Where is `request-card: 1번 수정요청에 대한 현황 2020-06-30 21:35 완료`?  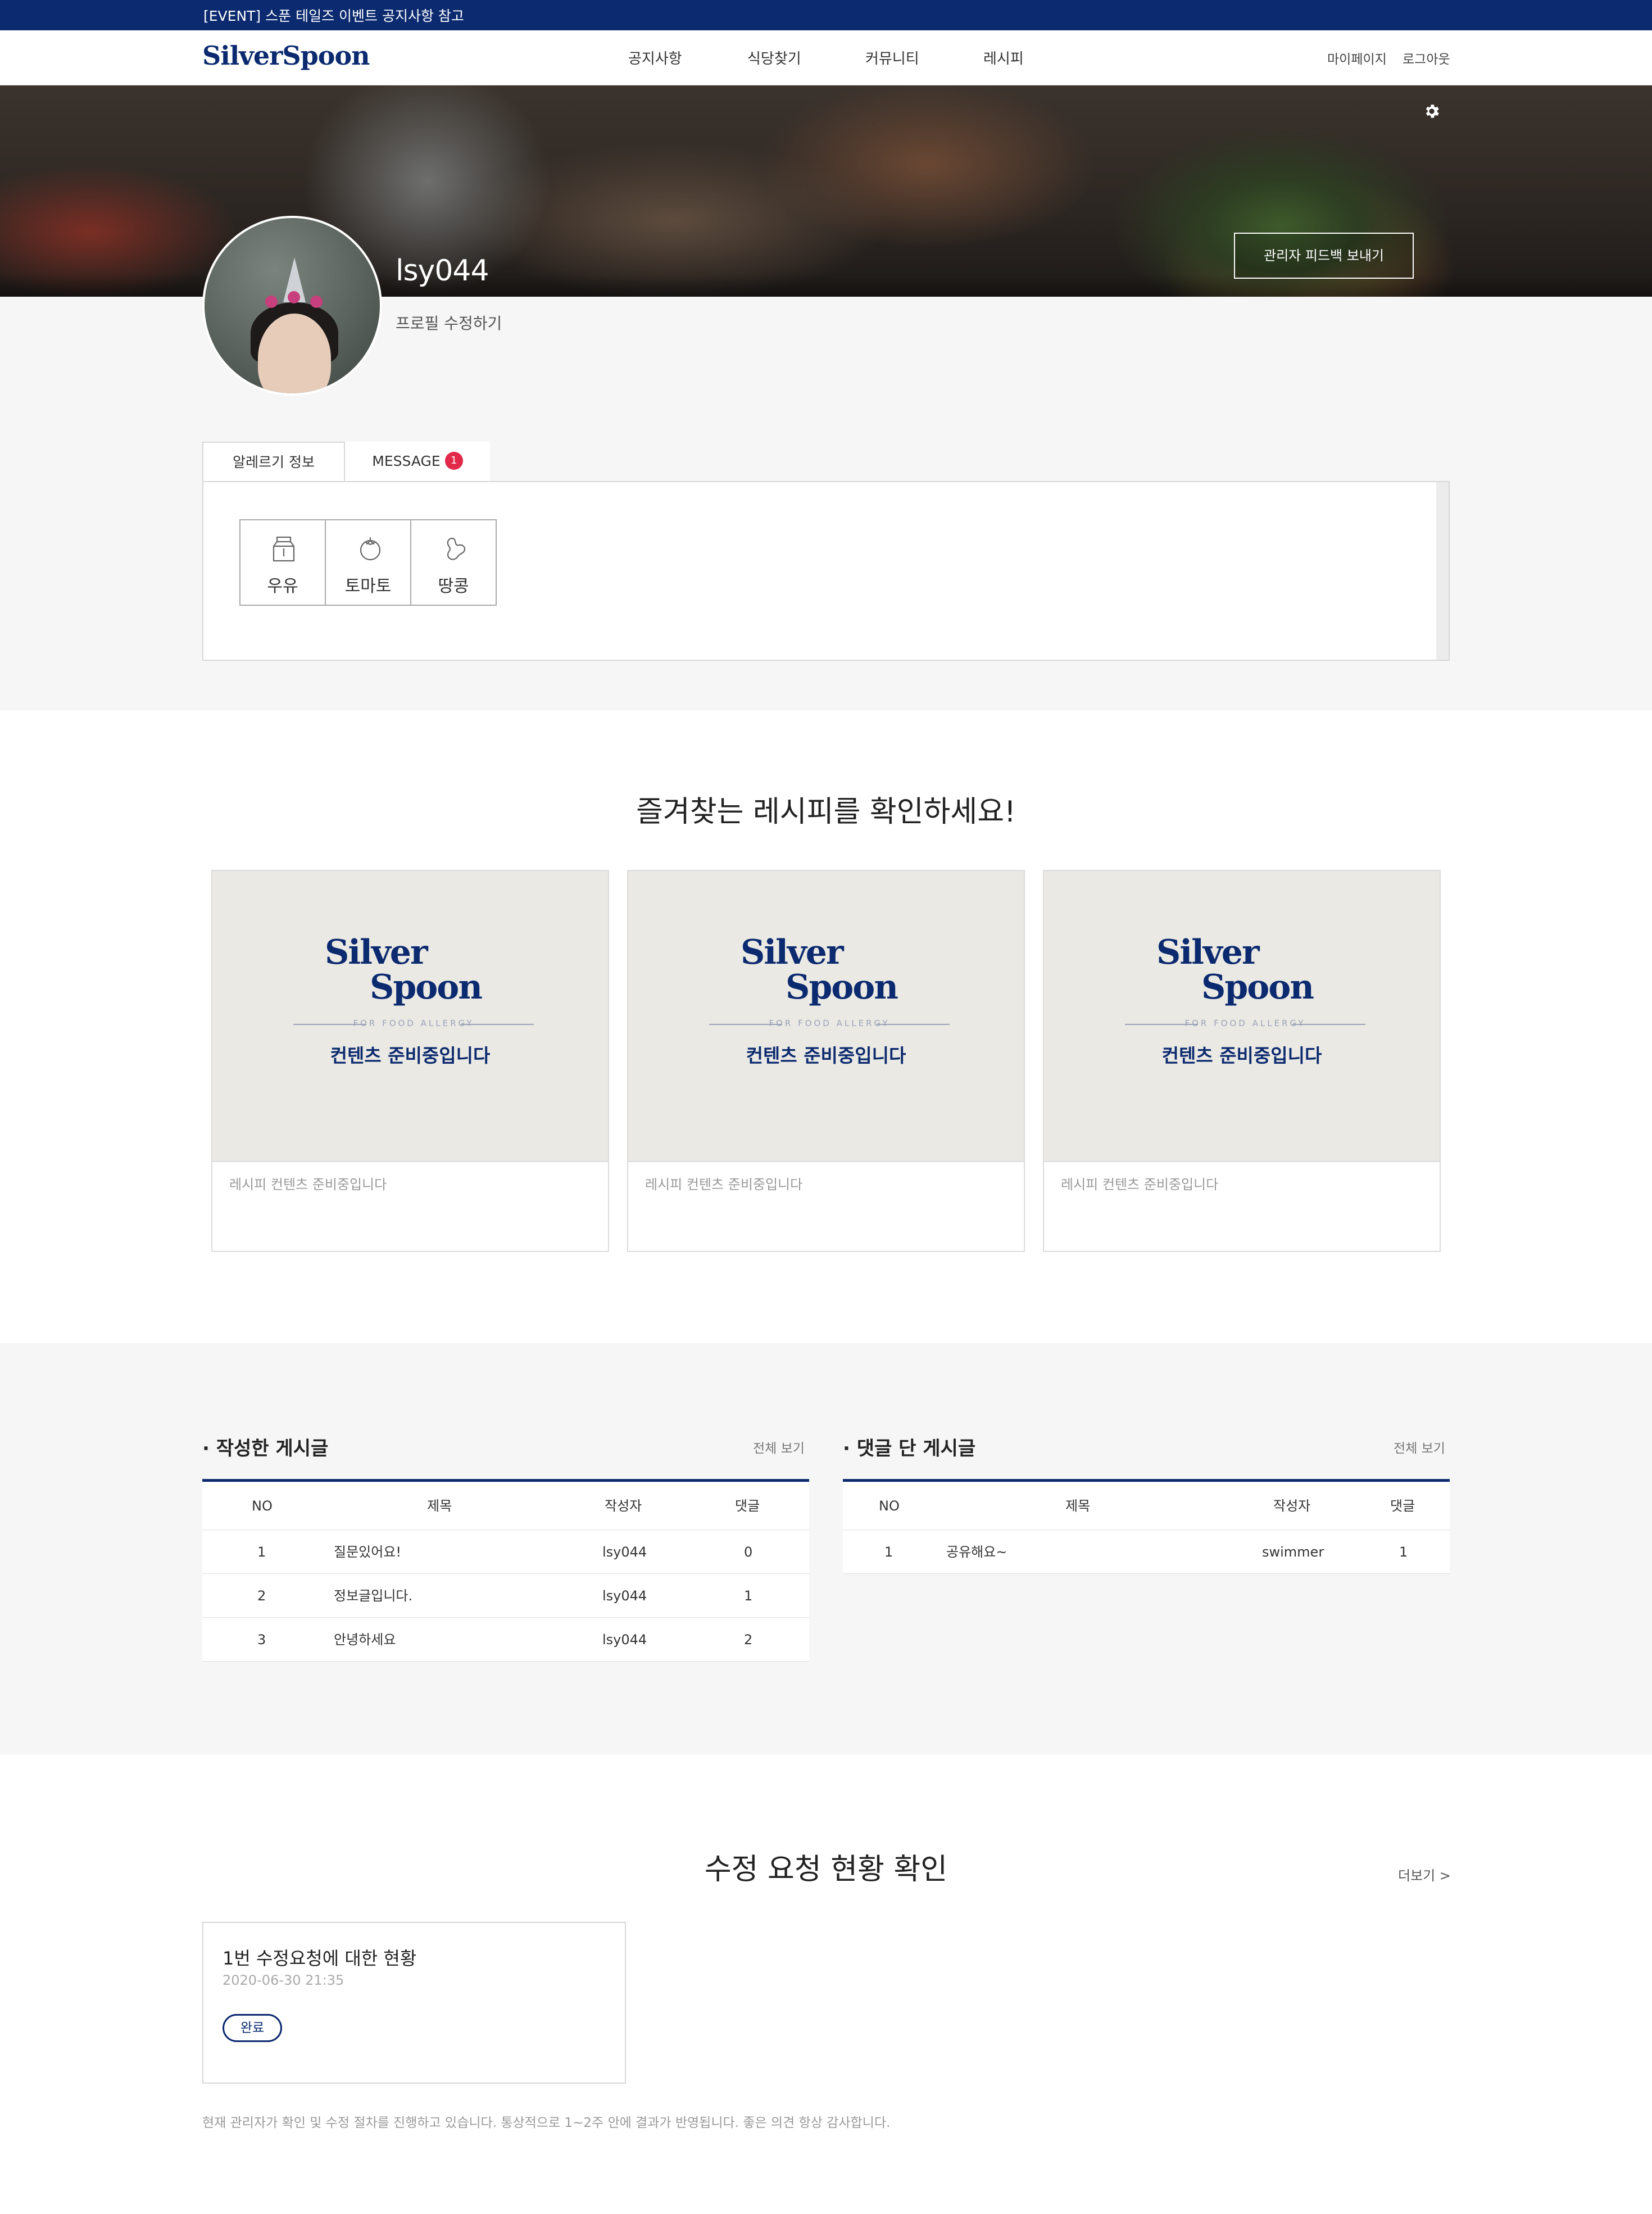 request-card: 1번 수정요청에 대한 현황 2020-06-30 21:35 완료 is located at coordinates (414, 2003).